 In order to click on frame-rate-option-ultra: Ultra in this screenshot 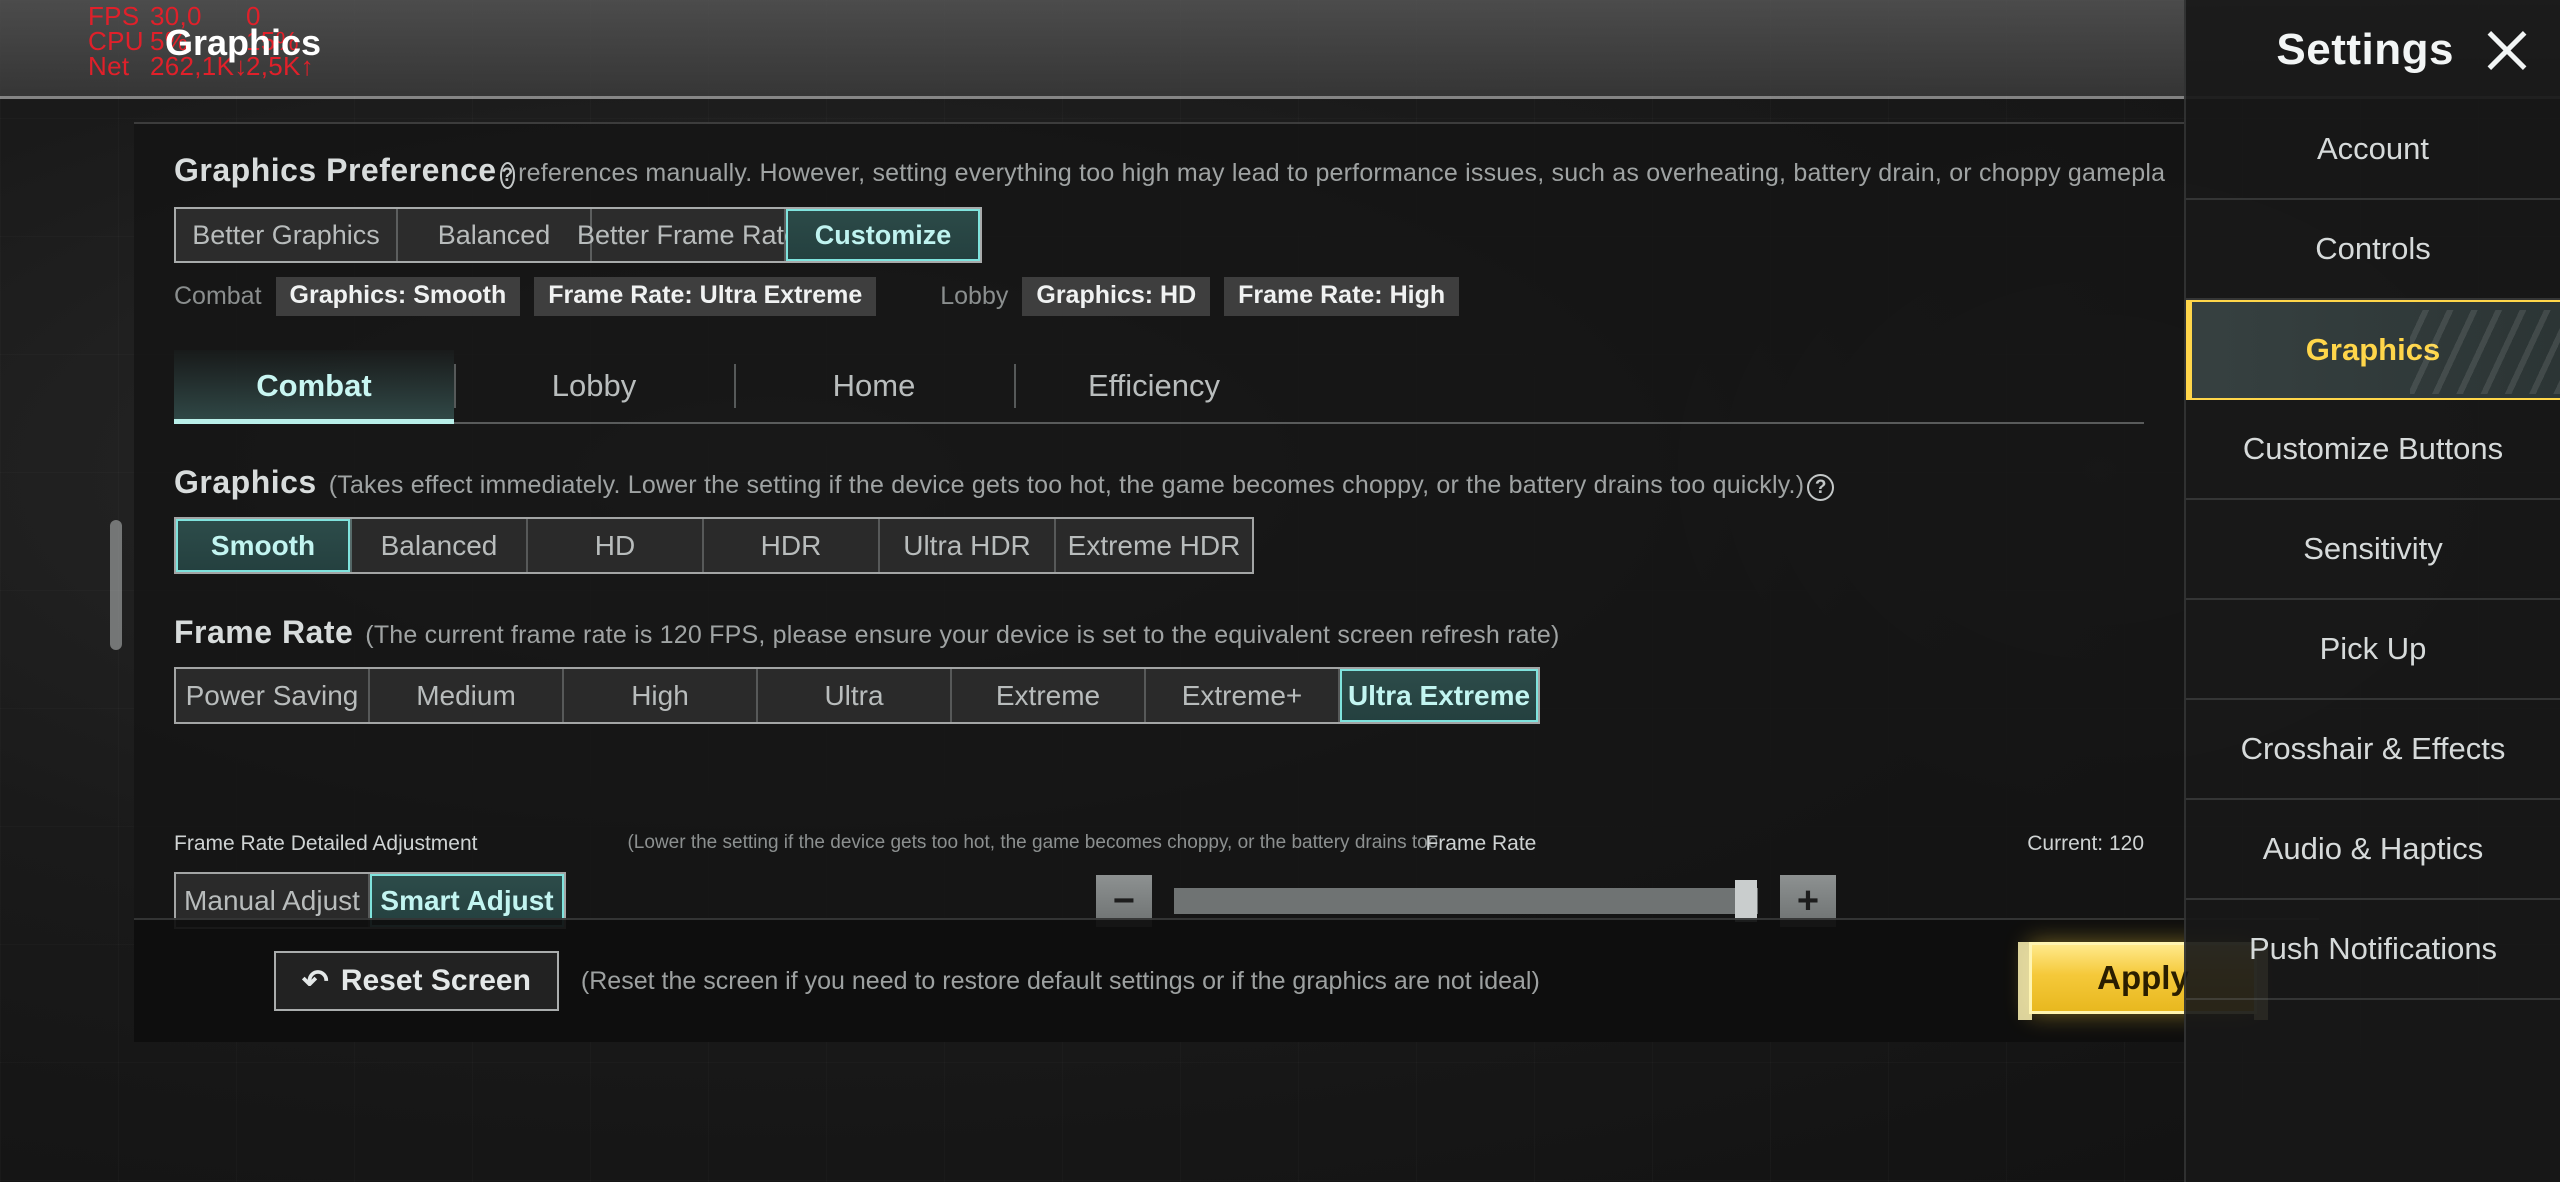, I will do `click(855, 695)`.